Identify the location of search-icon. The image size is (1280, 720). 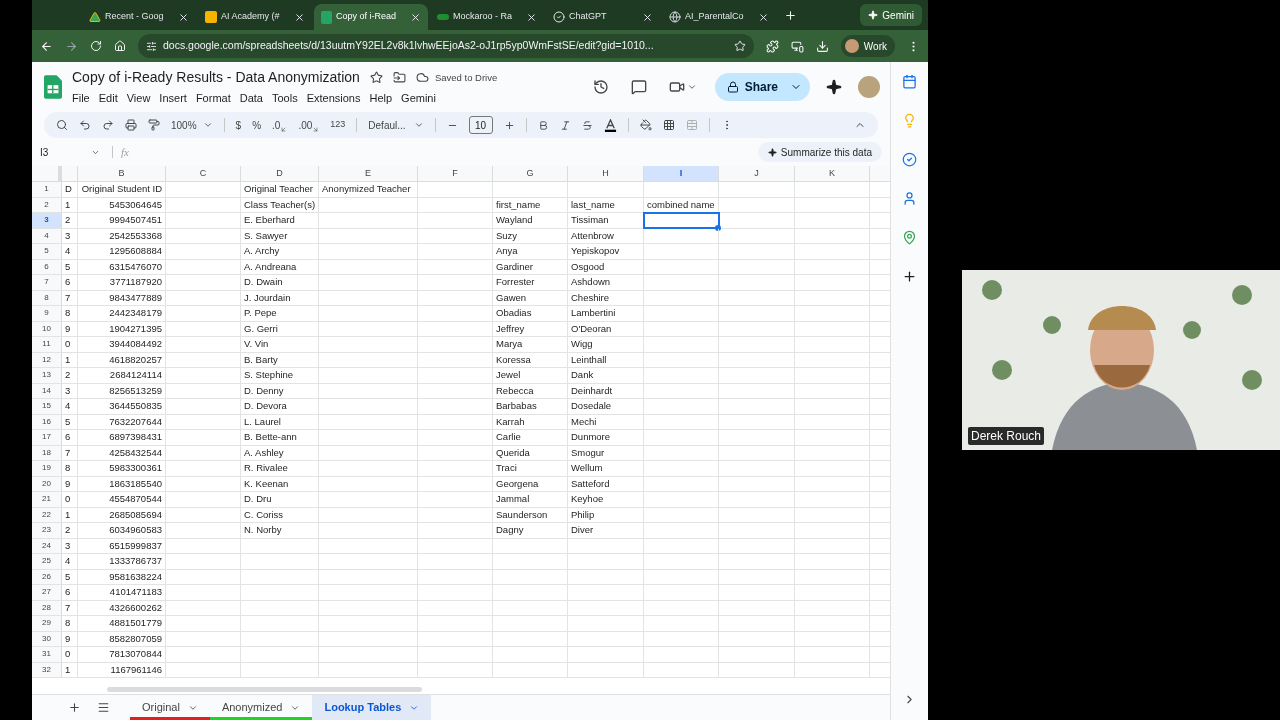
(62, 125).